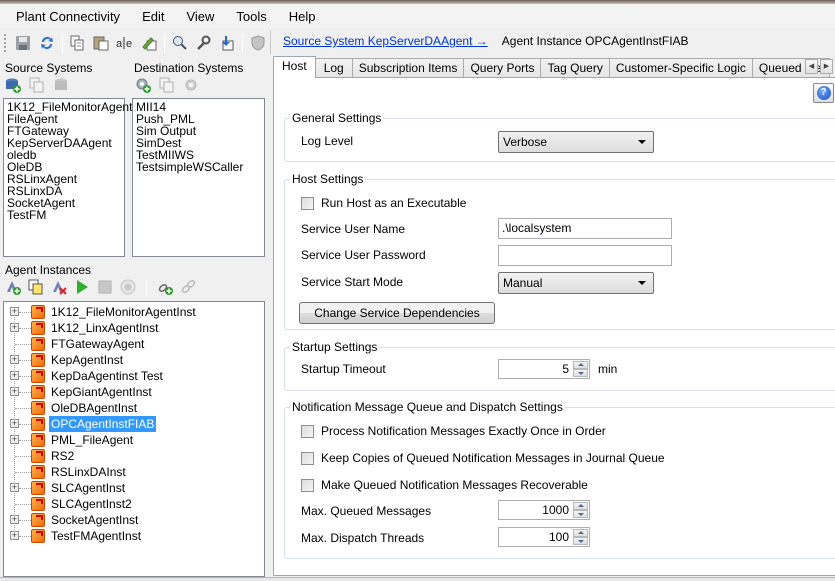 The image size is (835, 581). Describe the element at coordinates (243, 43) in the screenshot. I see `toolbar-separator` at that location.